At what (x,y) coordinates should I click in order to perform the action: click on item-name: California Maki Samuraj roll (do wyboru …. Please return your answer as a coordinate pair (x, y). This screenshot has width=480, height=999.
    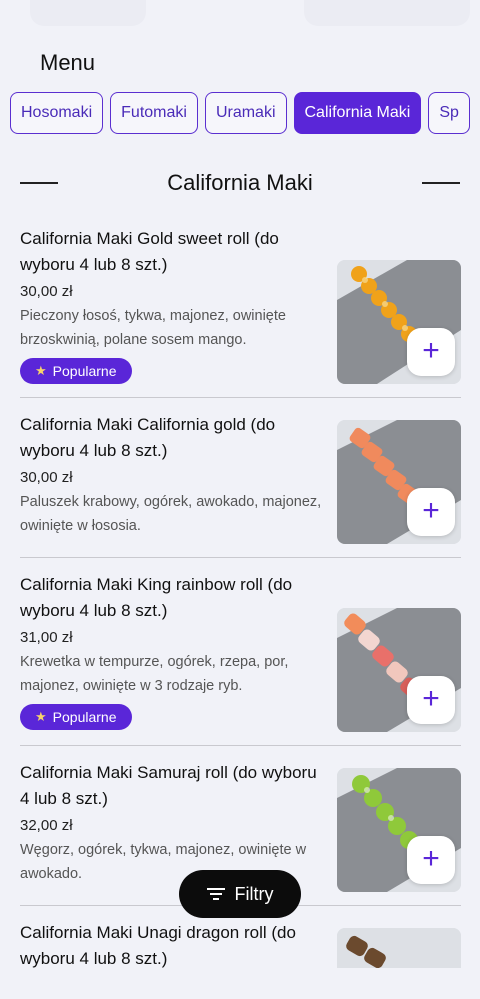
    Looking at the image, I should click on (168, 785).